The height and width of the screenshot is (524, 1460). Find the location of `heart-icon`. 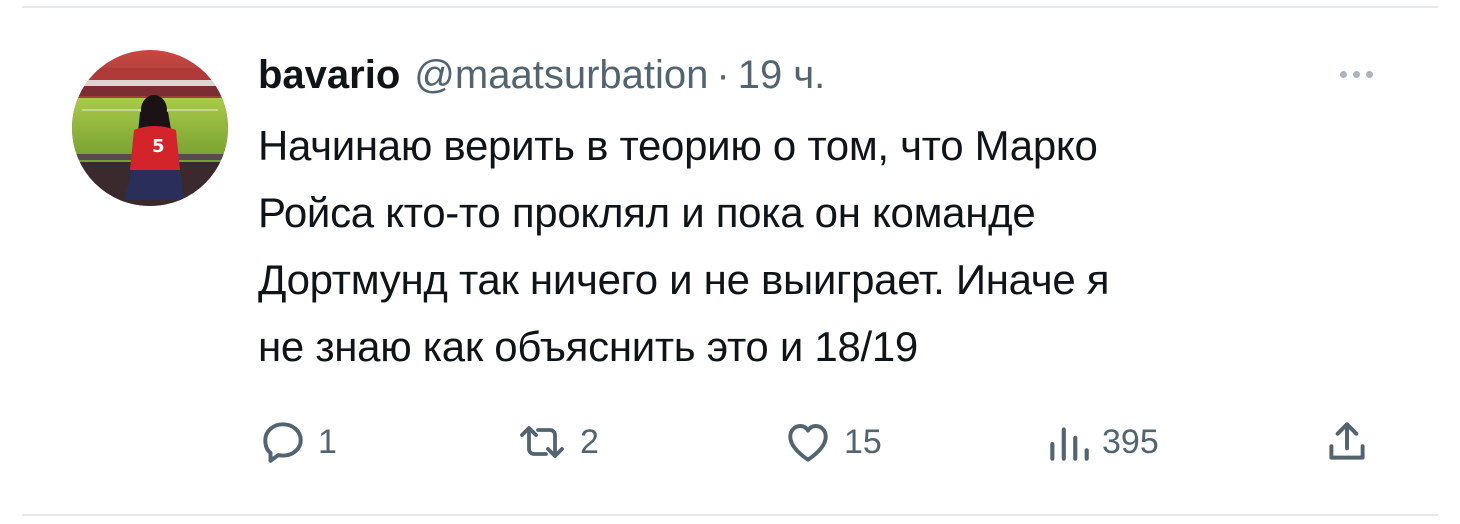

heart-icon is located at coordinates (808, 442).